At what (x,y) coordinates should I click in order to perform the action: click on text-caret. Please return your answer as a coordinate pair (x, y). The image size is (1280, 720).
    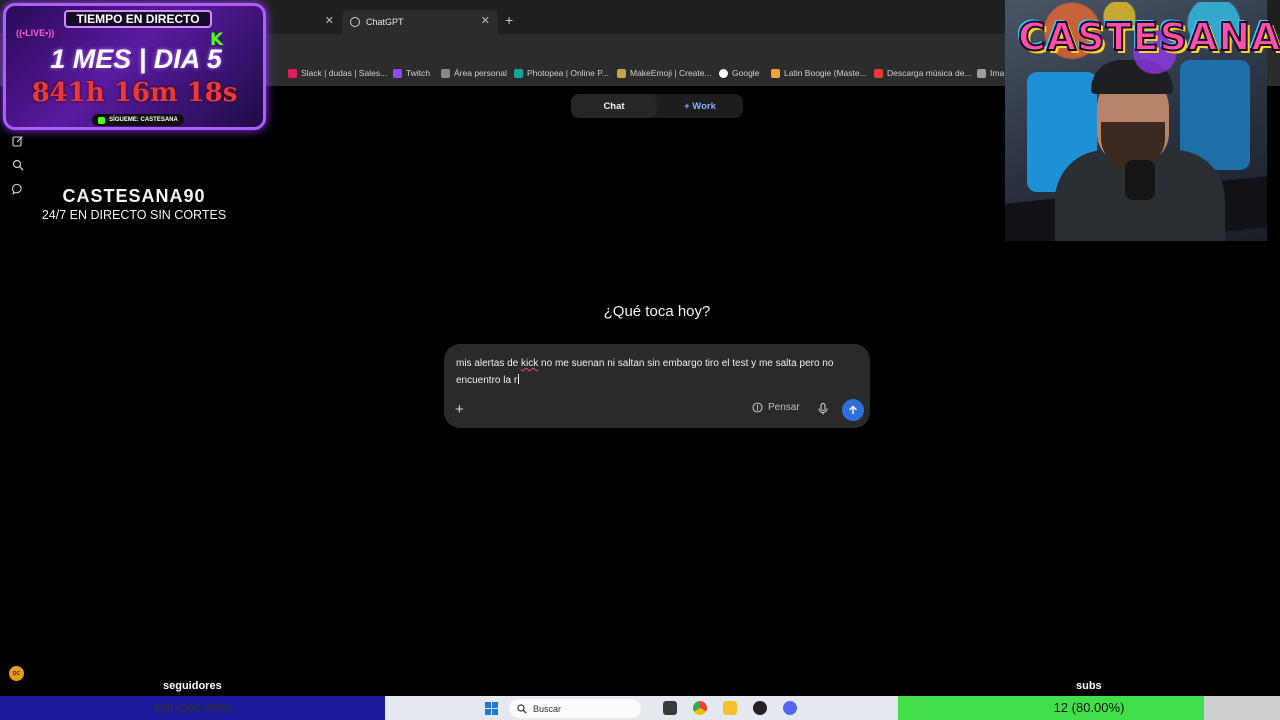
    Looking at the image, I should click on (519, 379).